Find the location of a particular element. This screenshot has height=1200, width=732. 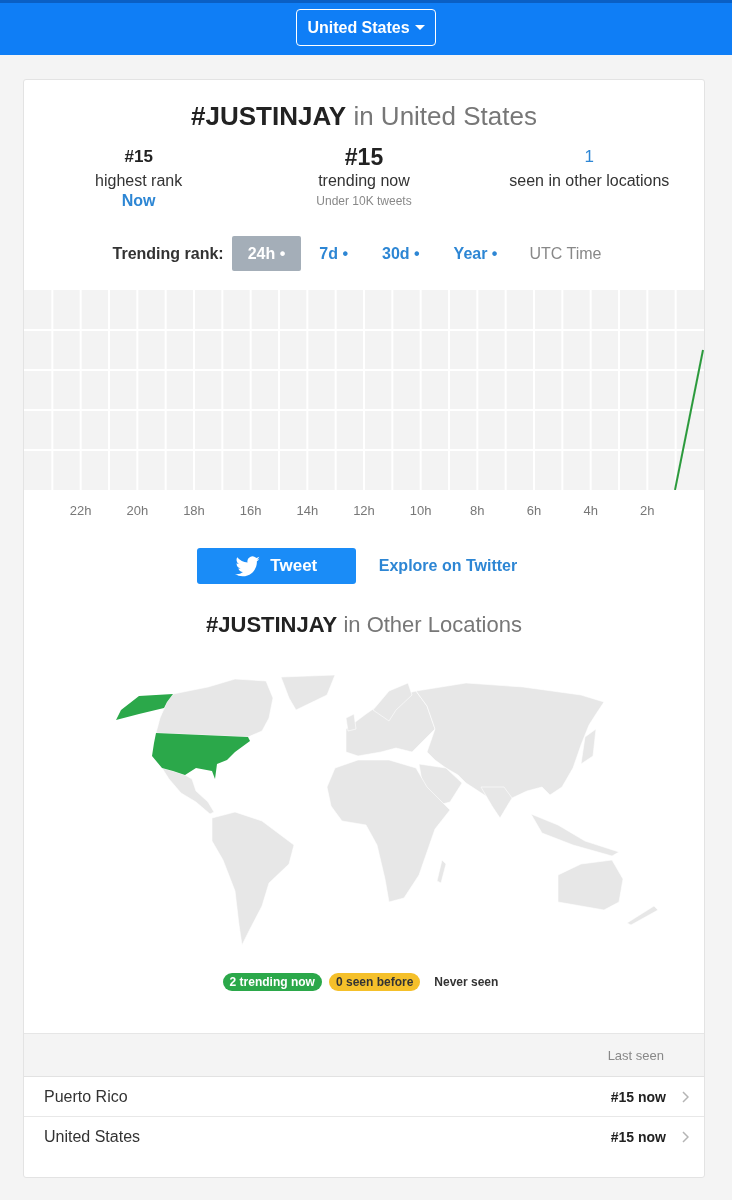

greenland-shape is located at coordinates (308, 692).